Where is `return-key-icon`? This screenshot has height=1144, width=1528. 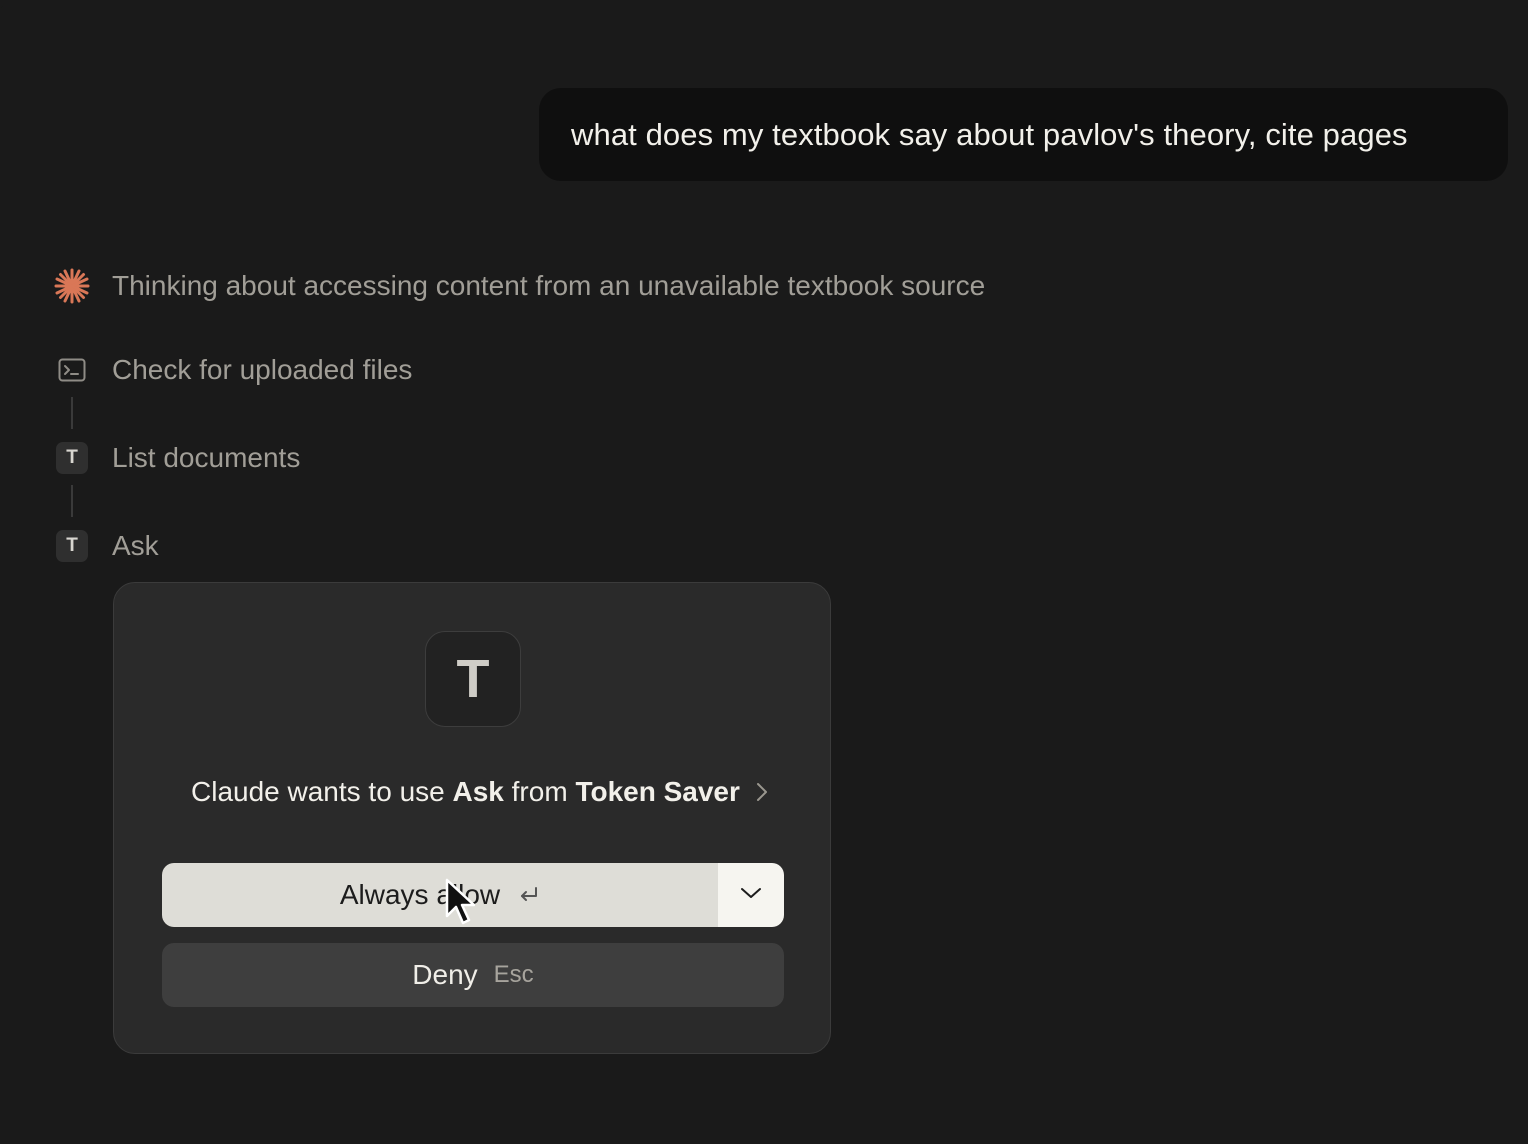
return-key-icon is located at coordinates (529, 895).